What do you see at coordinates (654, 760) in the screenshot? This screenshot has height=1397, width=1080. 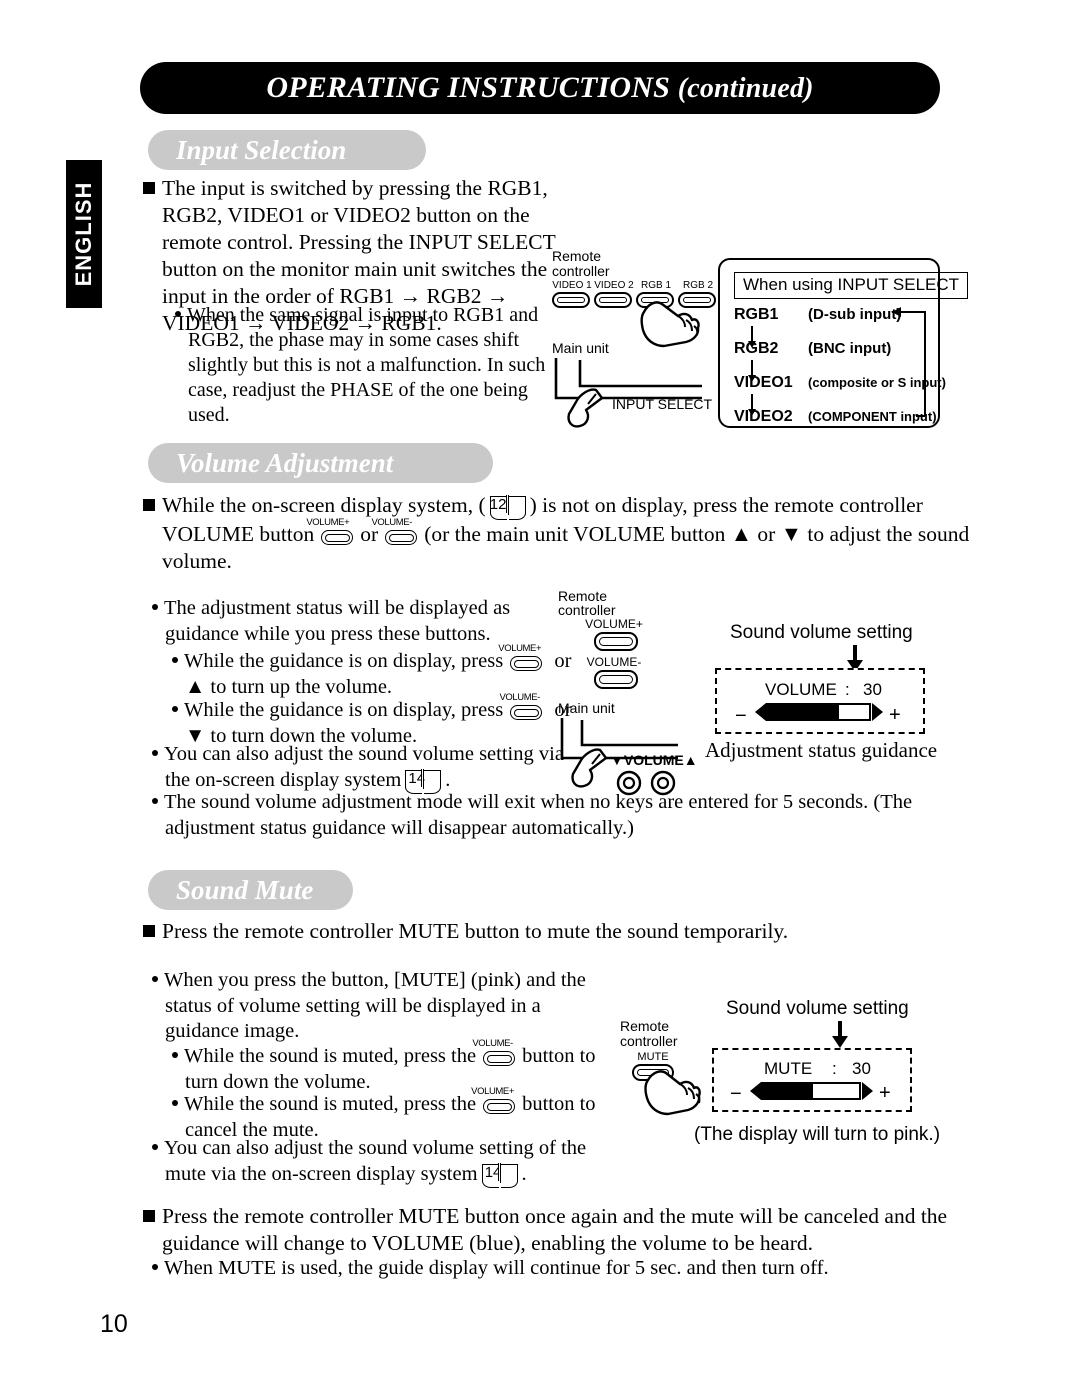 I see `main-unit-volume-label: ▼VOLUME▲` at bounding box center [654, 760].